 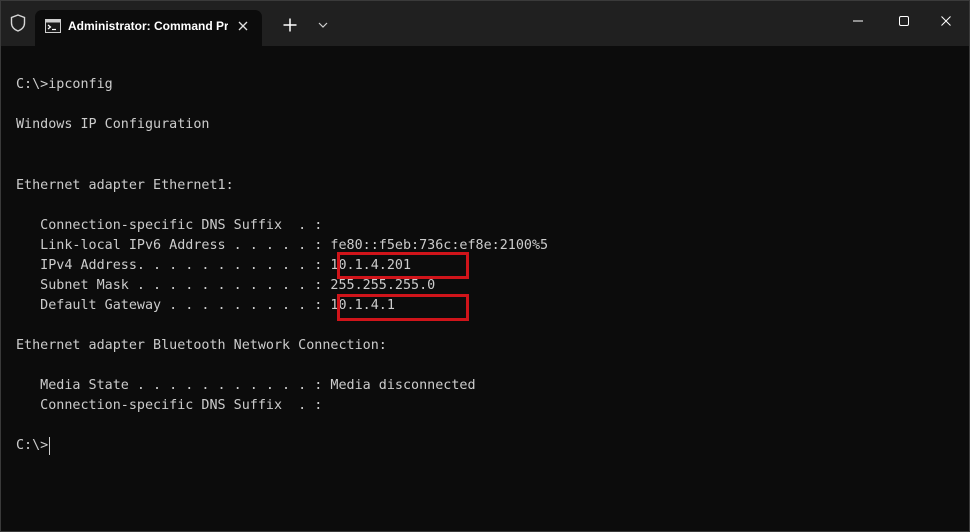 I want to click on prompt-command-line: C:\>ipconfig, so click(x=64, y=84).